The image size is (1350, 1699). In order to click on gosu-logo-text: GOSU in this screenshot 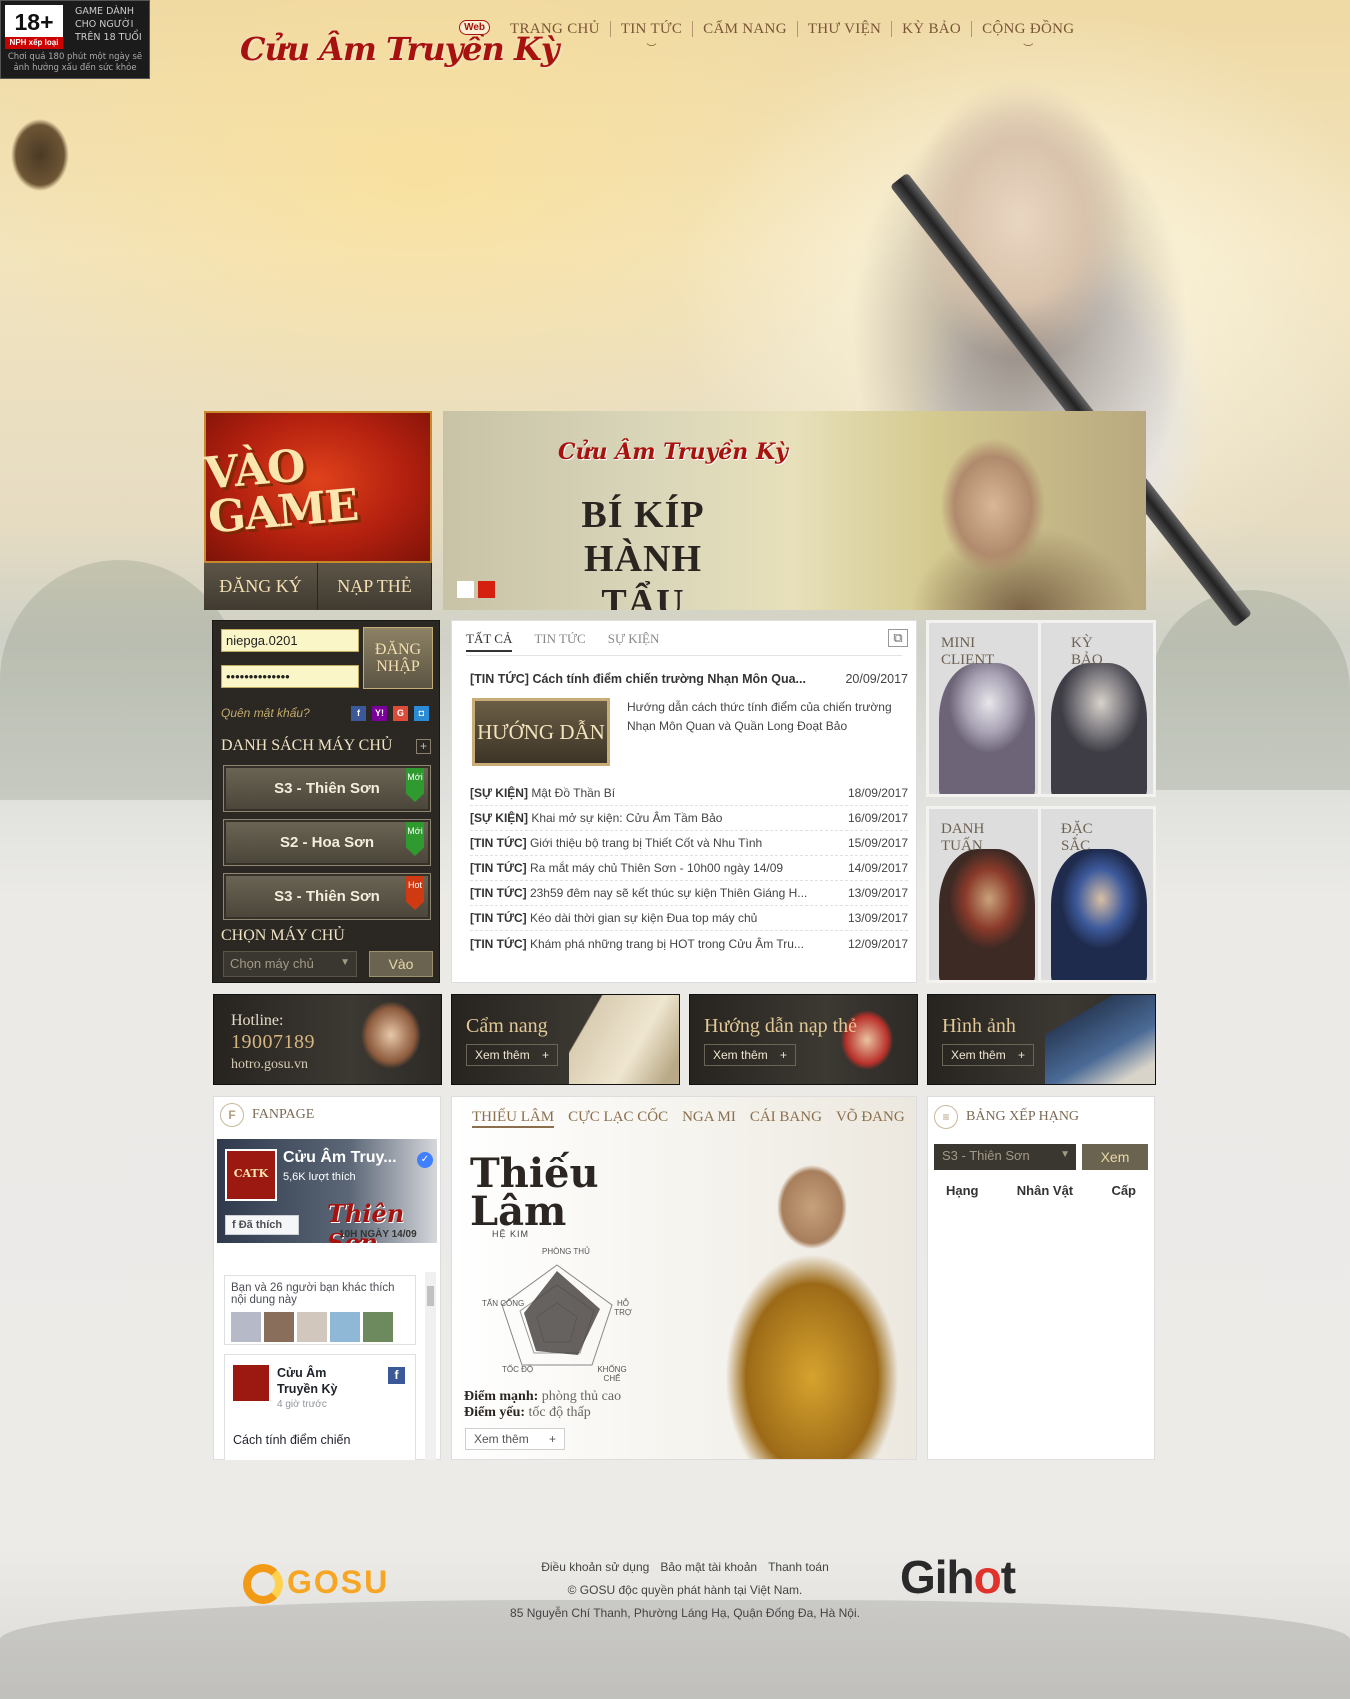, I will do `click(338, 1582)`.